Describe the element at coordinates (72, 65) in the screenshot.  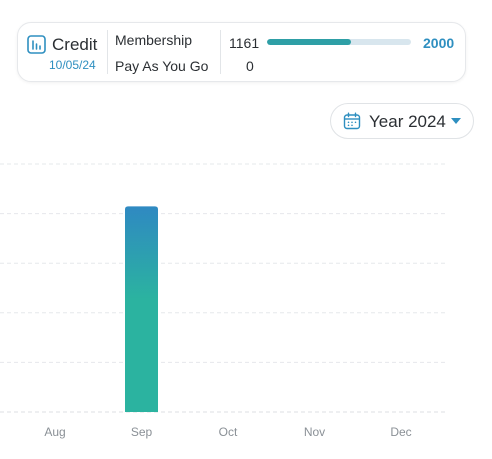
I see `credit-date: 10/05/24` at that location.